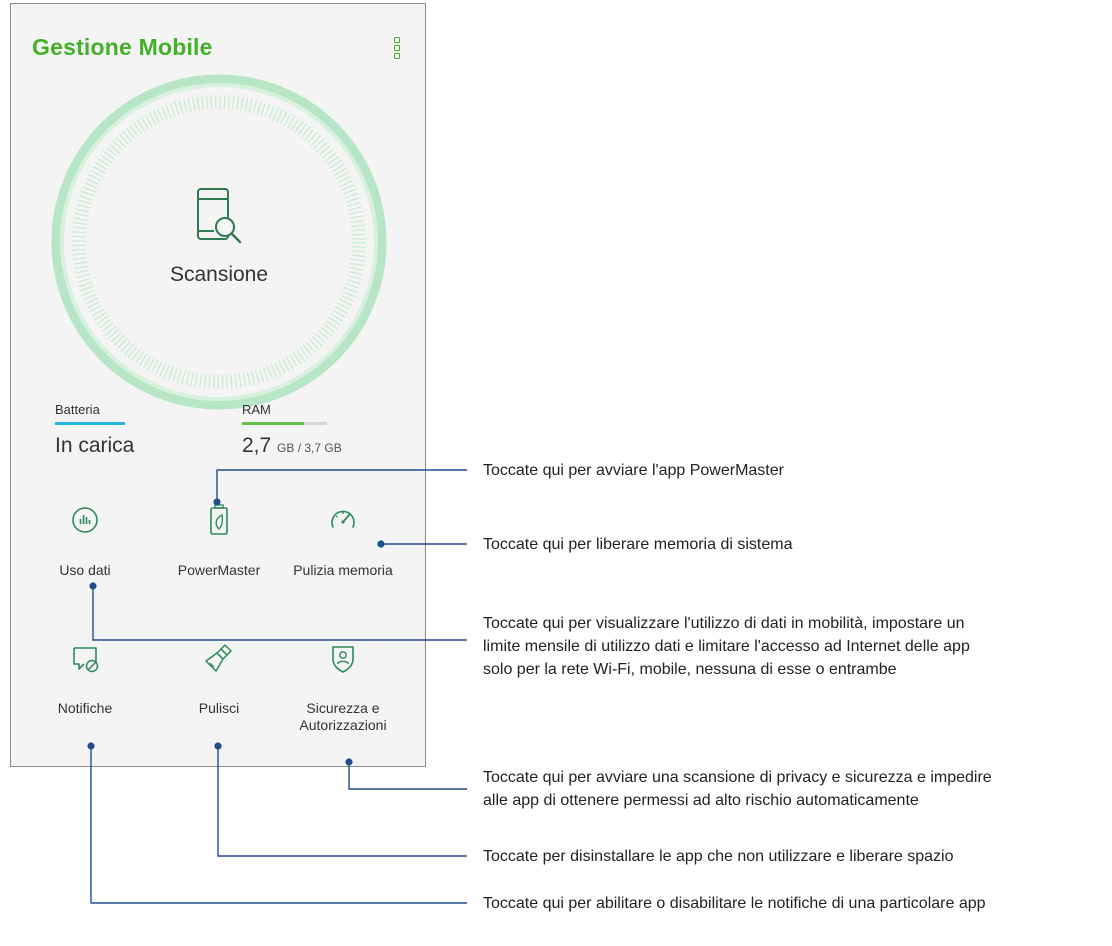 Image resolution: width=1112 pixels, height=946 pixels. What do you see at coordinates (219, 690) in the screenshot?
I see `tile-clean: Pulisci` at bounding box center [219, 690].